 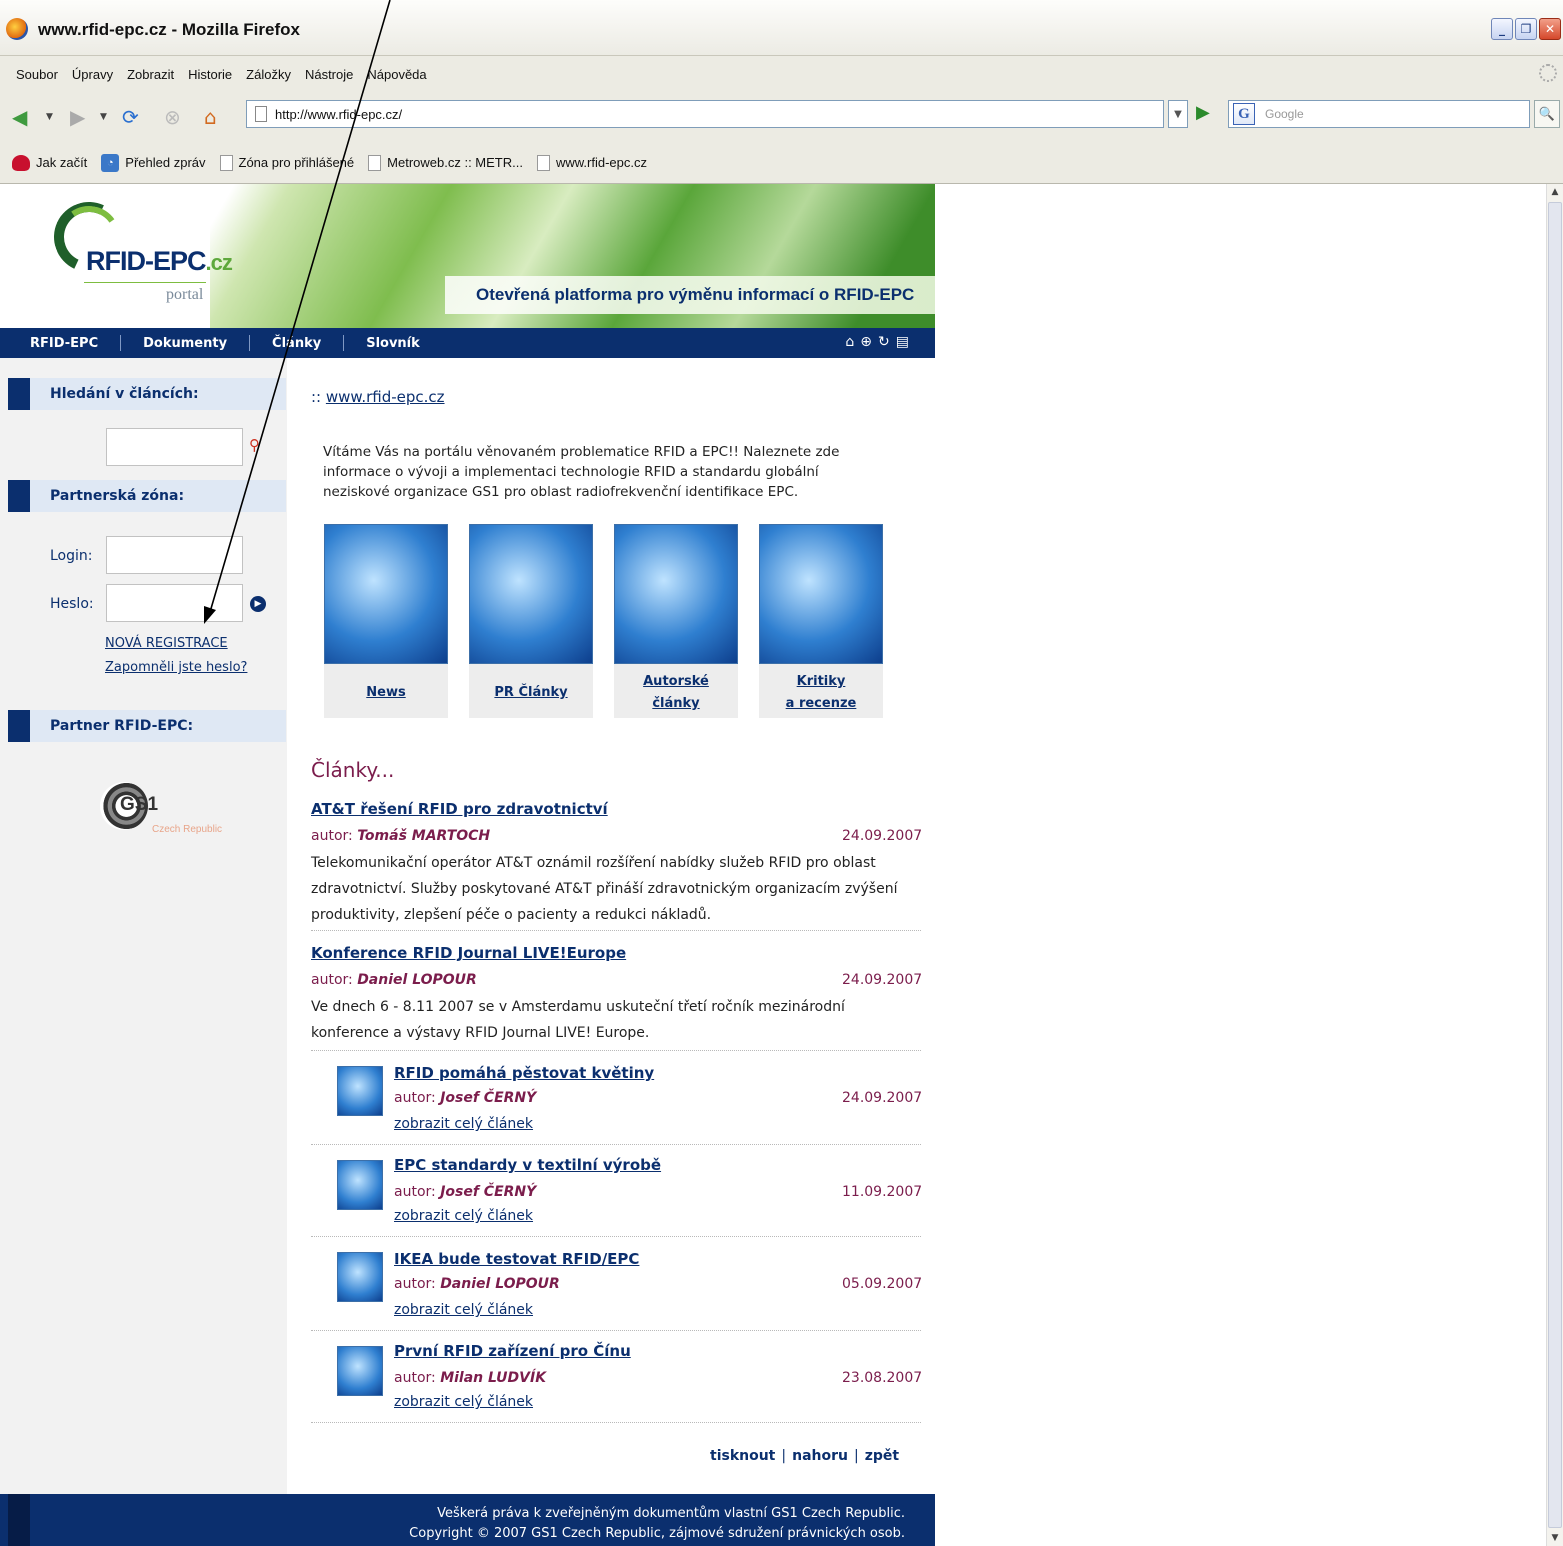 What do you see at coordinates (524, 1073) in the screenshot?
I see `short-article-title: RFID pomáhá pěstovat květiny` at bounding box center [524, 1073].